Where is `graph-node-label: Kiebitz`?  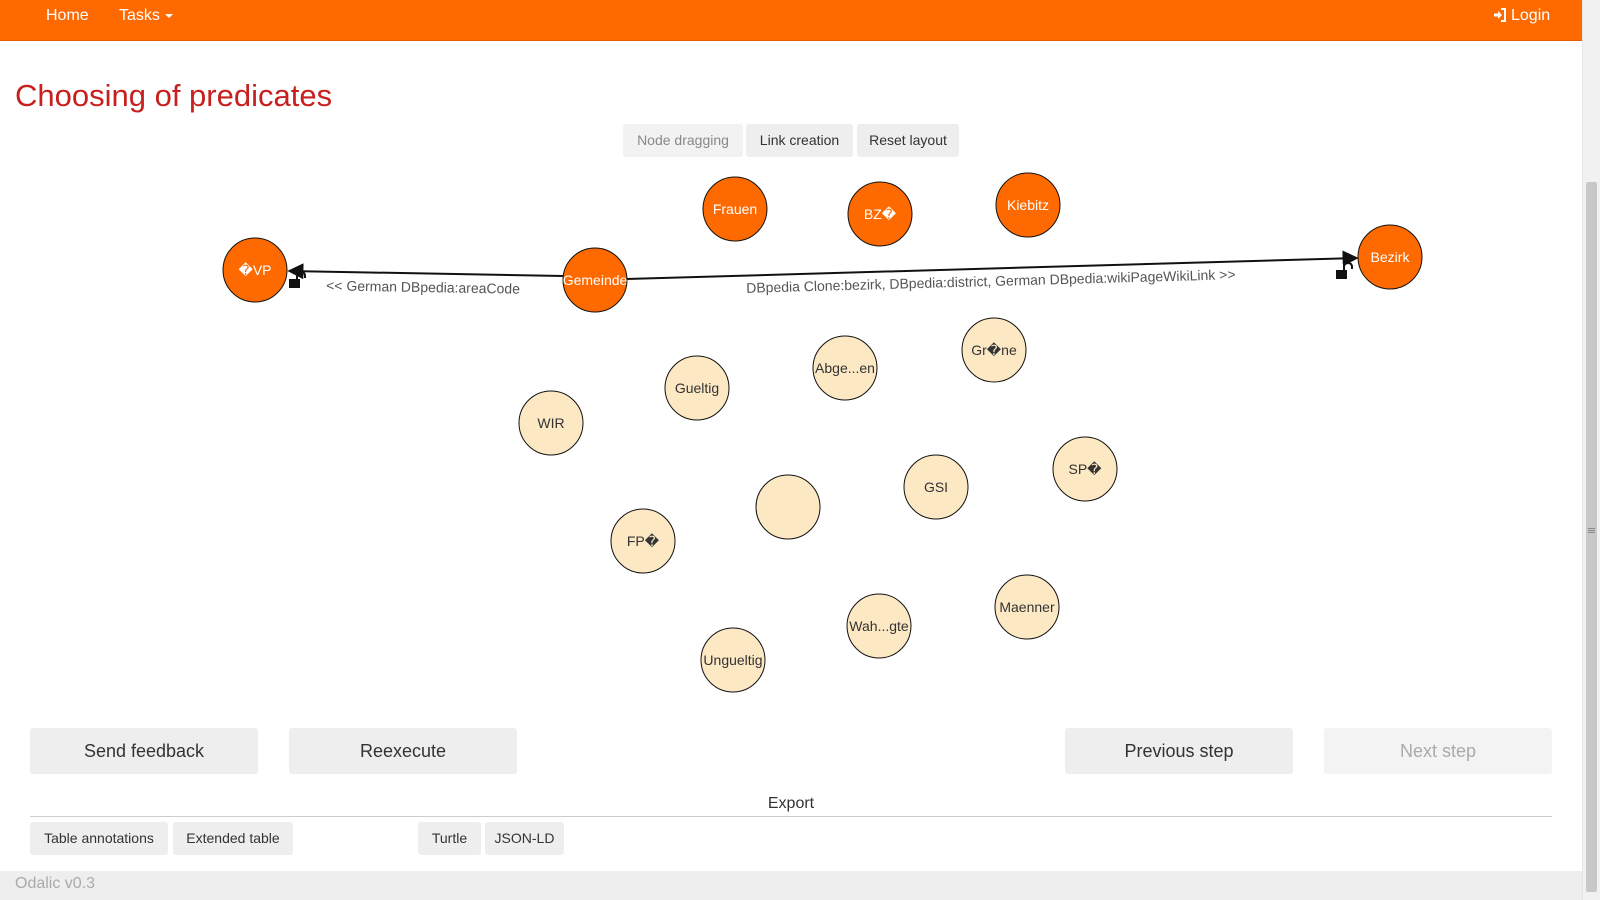
graph-node-label: Kiebitz is located at coordinates (1028, 205).